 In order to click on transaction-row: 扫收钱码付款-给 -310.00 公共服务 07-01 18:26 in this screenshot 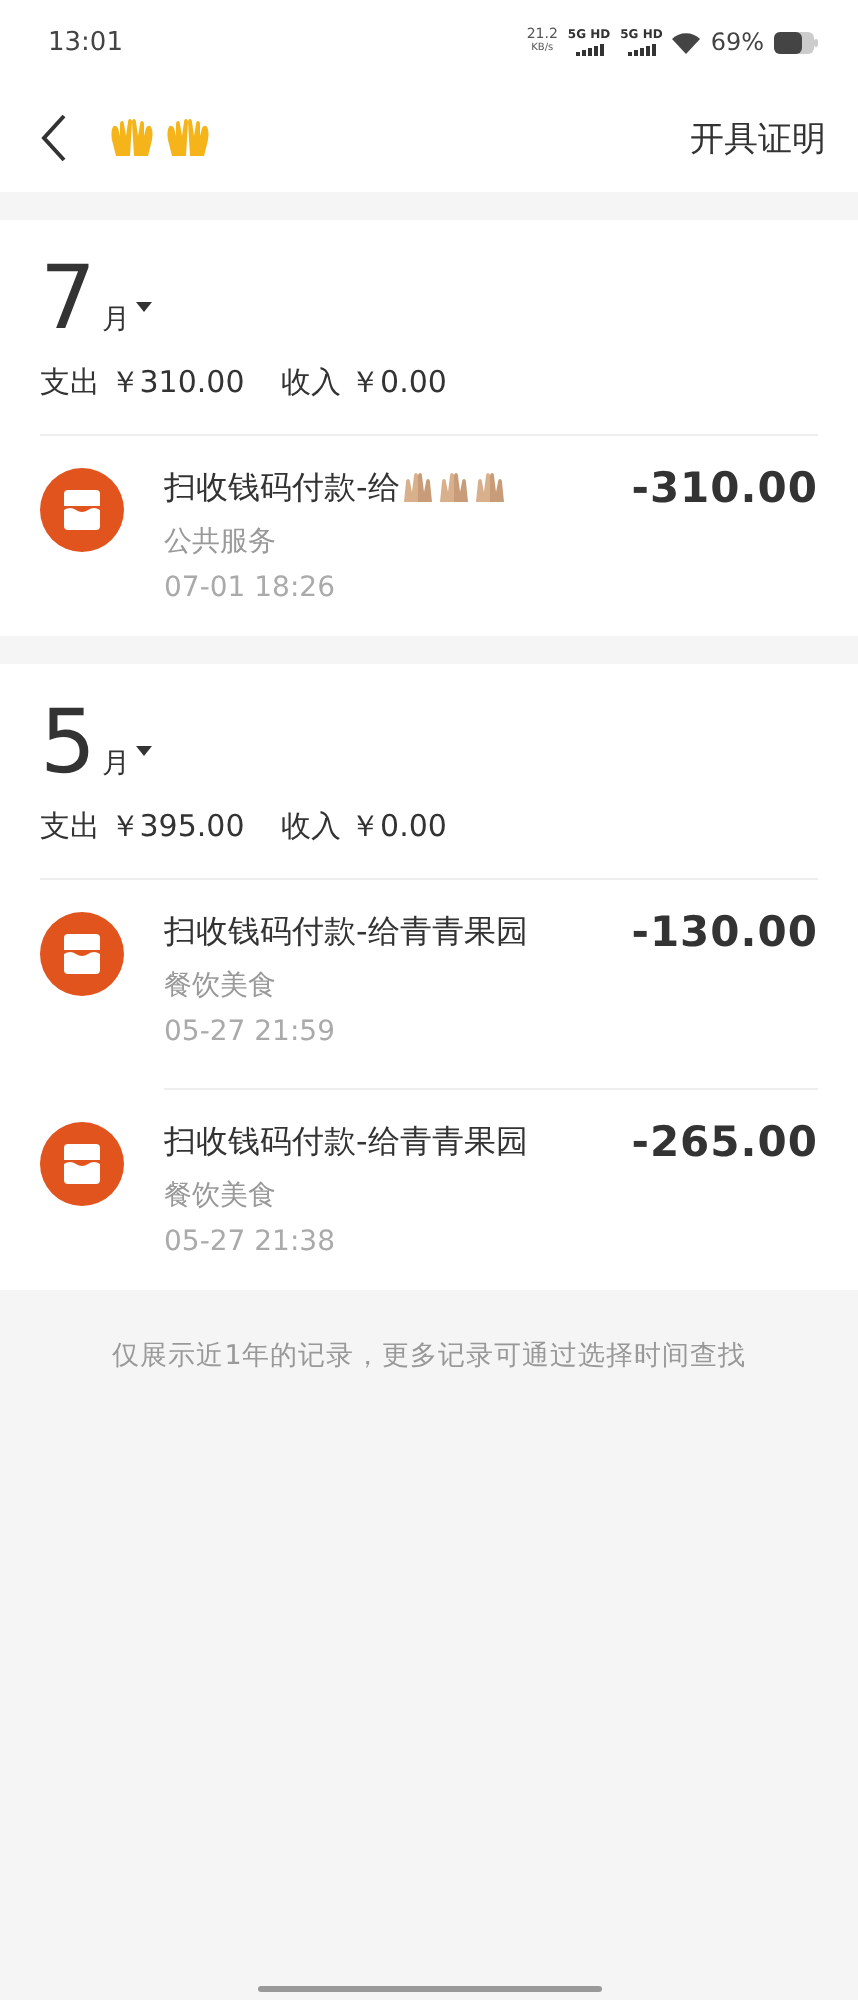, I will do `click(429, 536)`.